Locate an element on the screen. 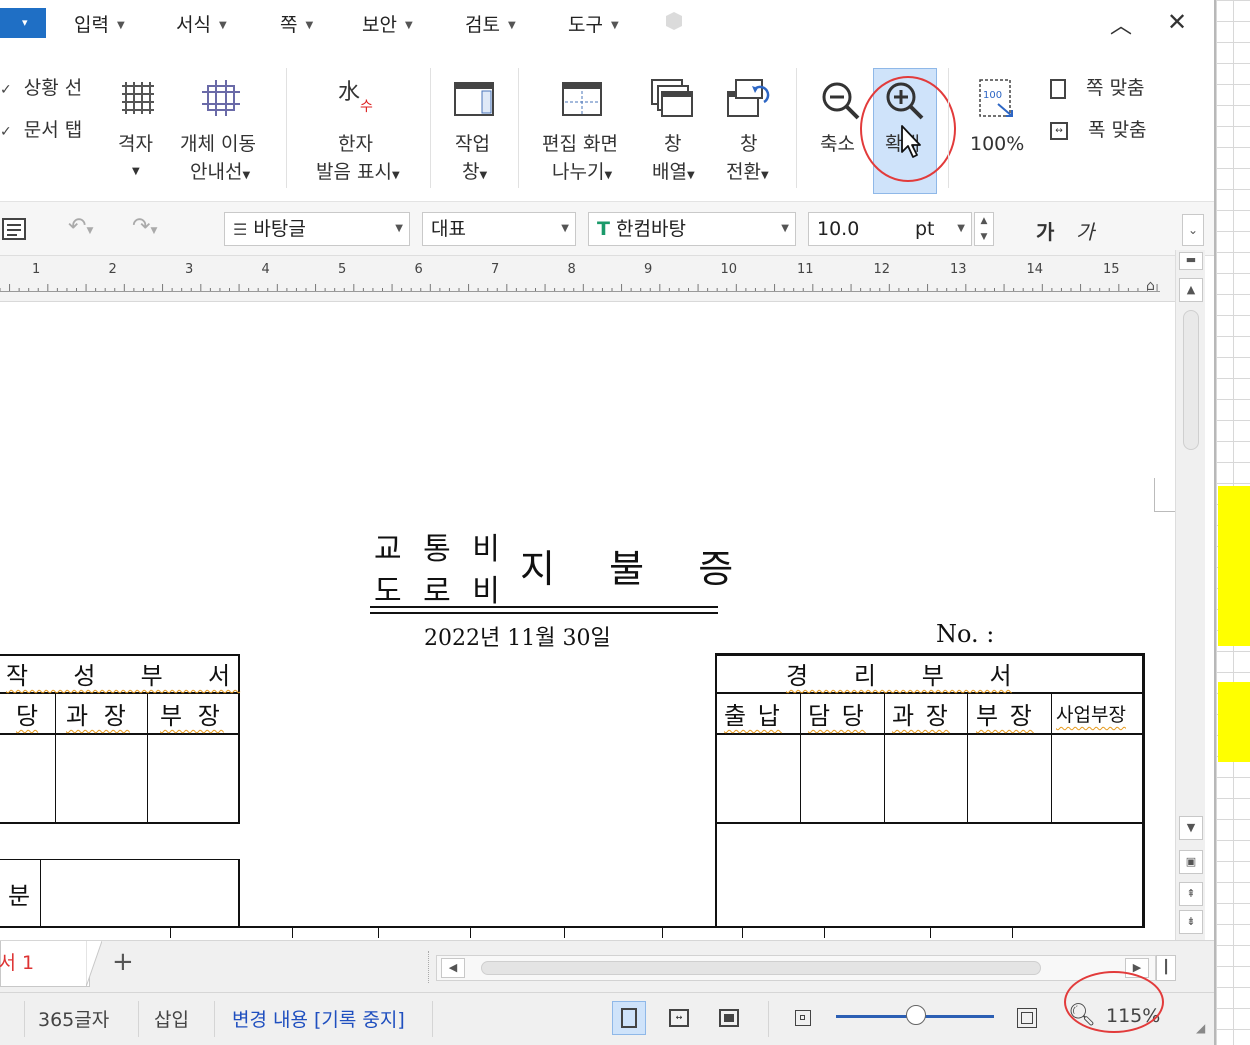 The height and width of the screenshot is (1045, 1250). work-window-label-2: 창 is located at coordinates (471, 172).